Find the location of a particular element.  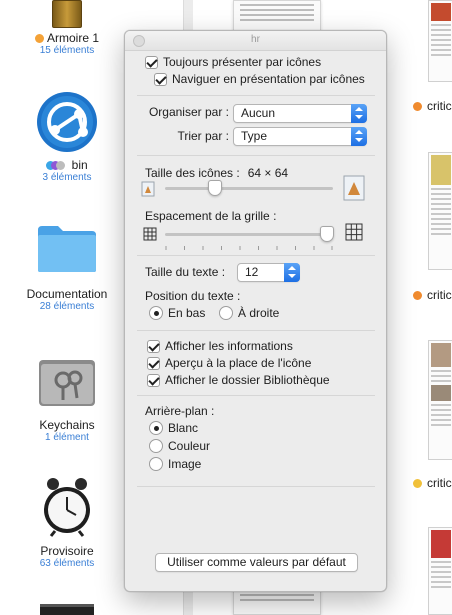

icon-size-track is located at coordinates (249, 188).